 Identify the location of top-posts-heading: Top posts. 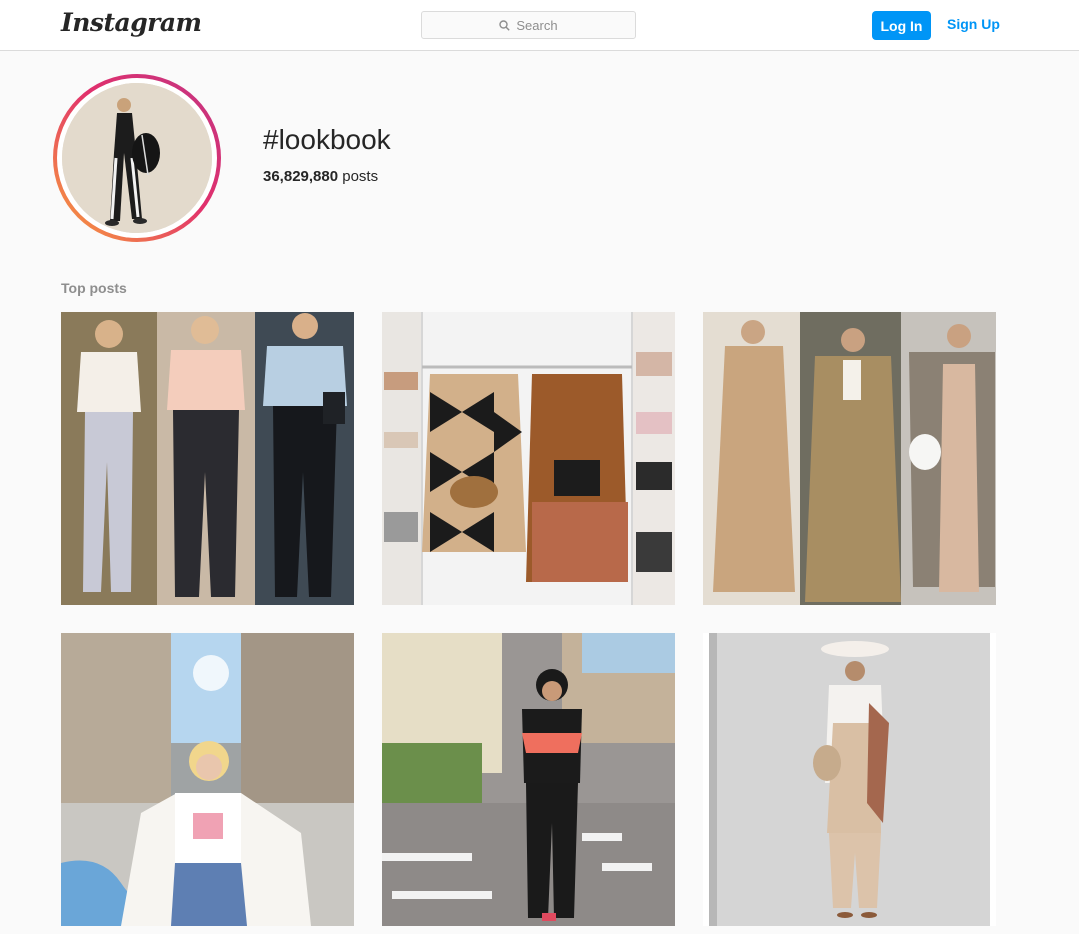
(94, 288).